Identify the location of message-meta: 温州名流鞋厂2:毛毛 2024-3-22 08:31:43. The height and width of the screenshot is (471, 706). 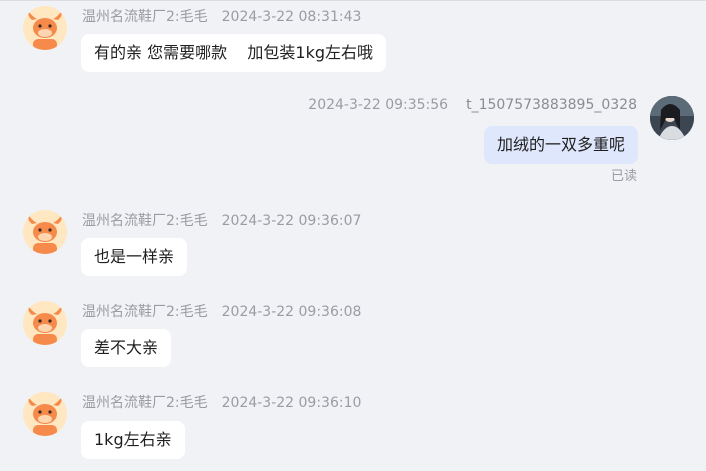
(221, 16).